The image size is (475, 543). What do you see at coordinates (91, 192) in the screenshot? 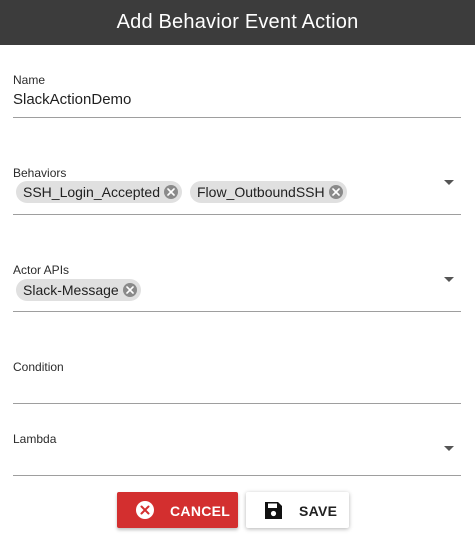
I see `behavior-chip-label: SSH_Login_Accepted` at bounding box center [91, 192].